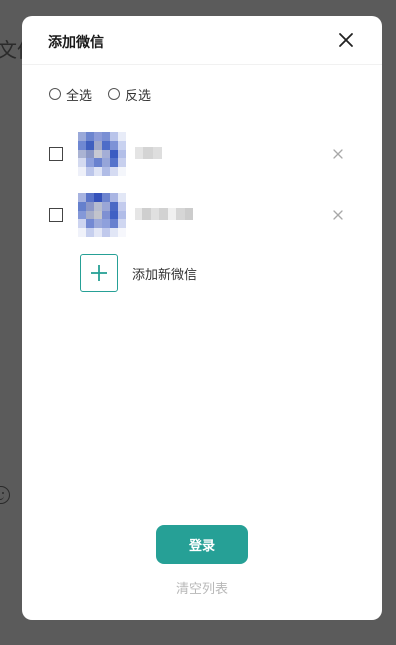  I want to click on select-all-option: 全选, so click(70, 94).